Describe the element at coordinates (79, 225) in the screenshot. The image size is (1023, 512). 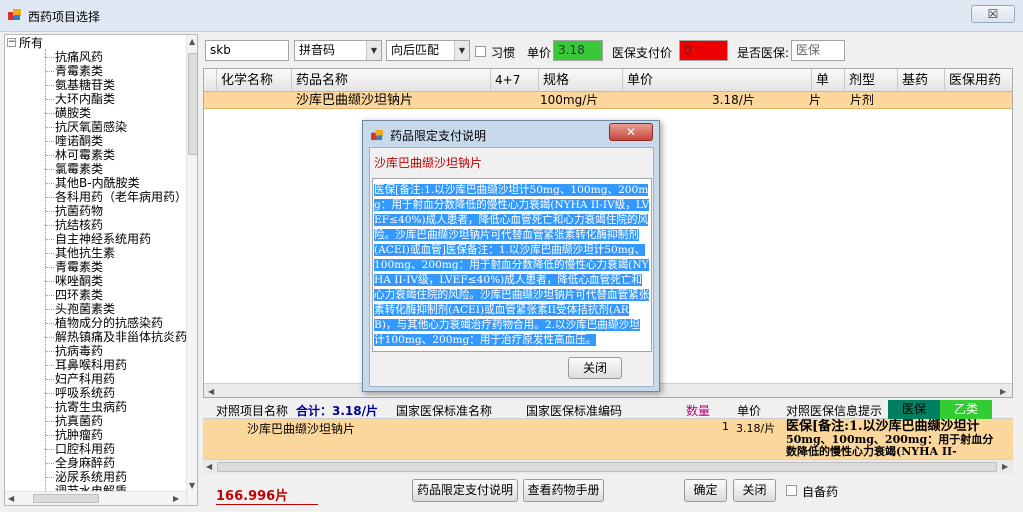
I see `tree-item: 抗结核药` at that location.